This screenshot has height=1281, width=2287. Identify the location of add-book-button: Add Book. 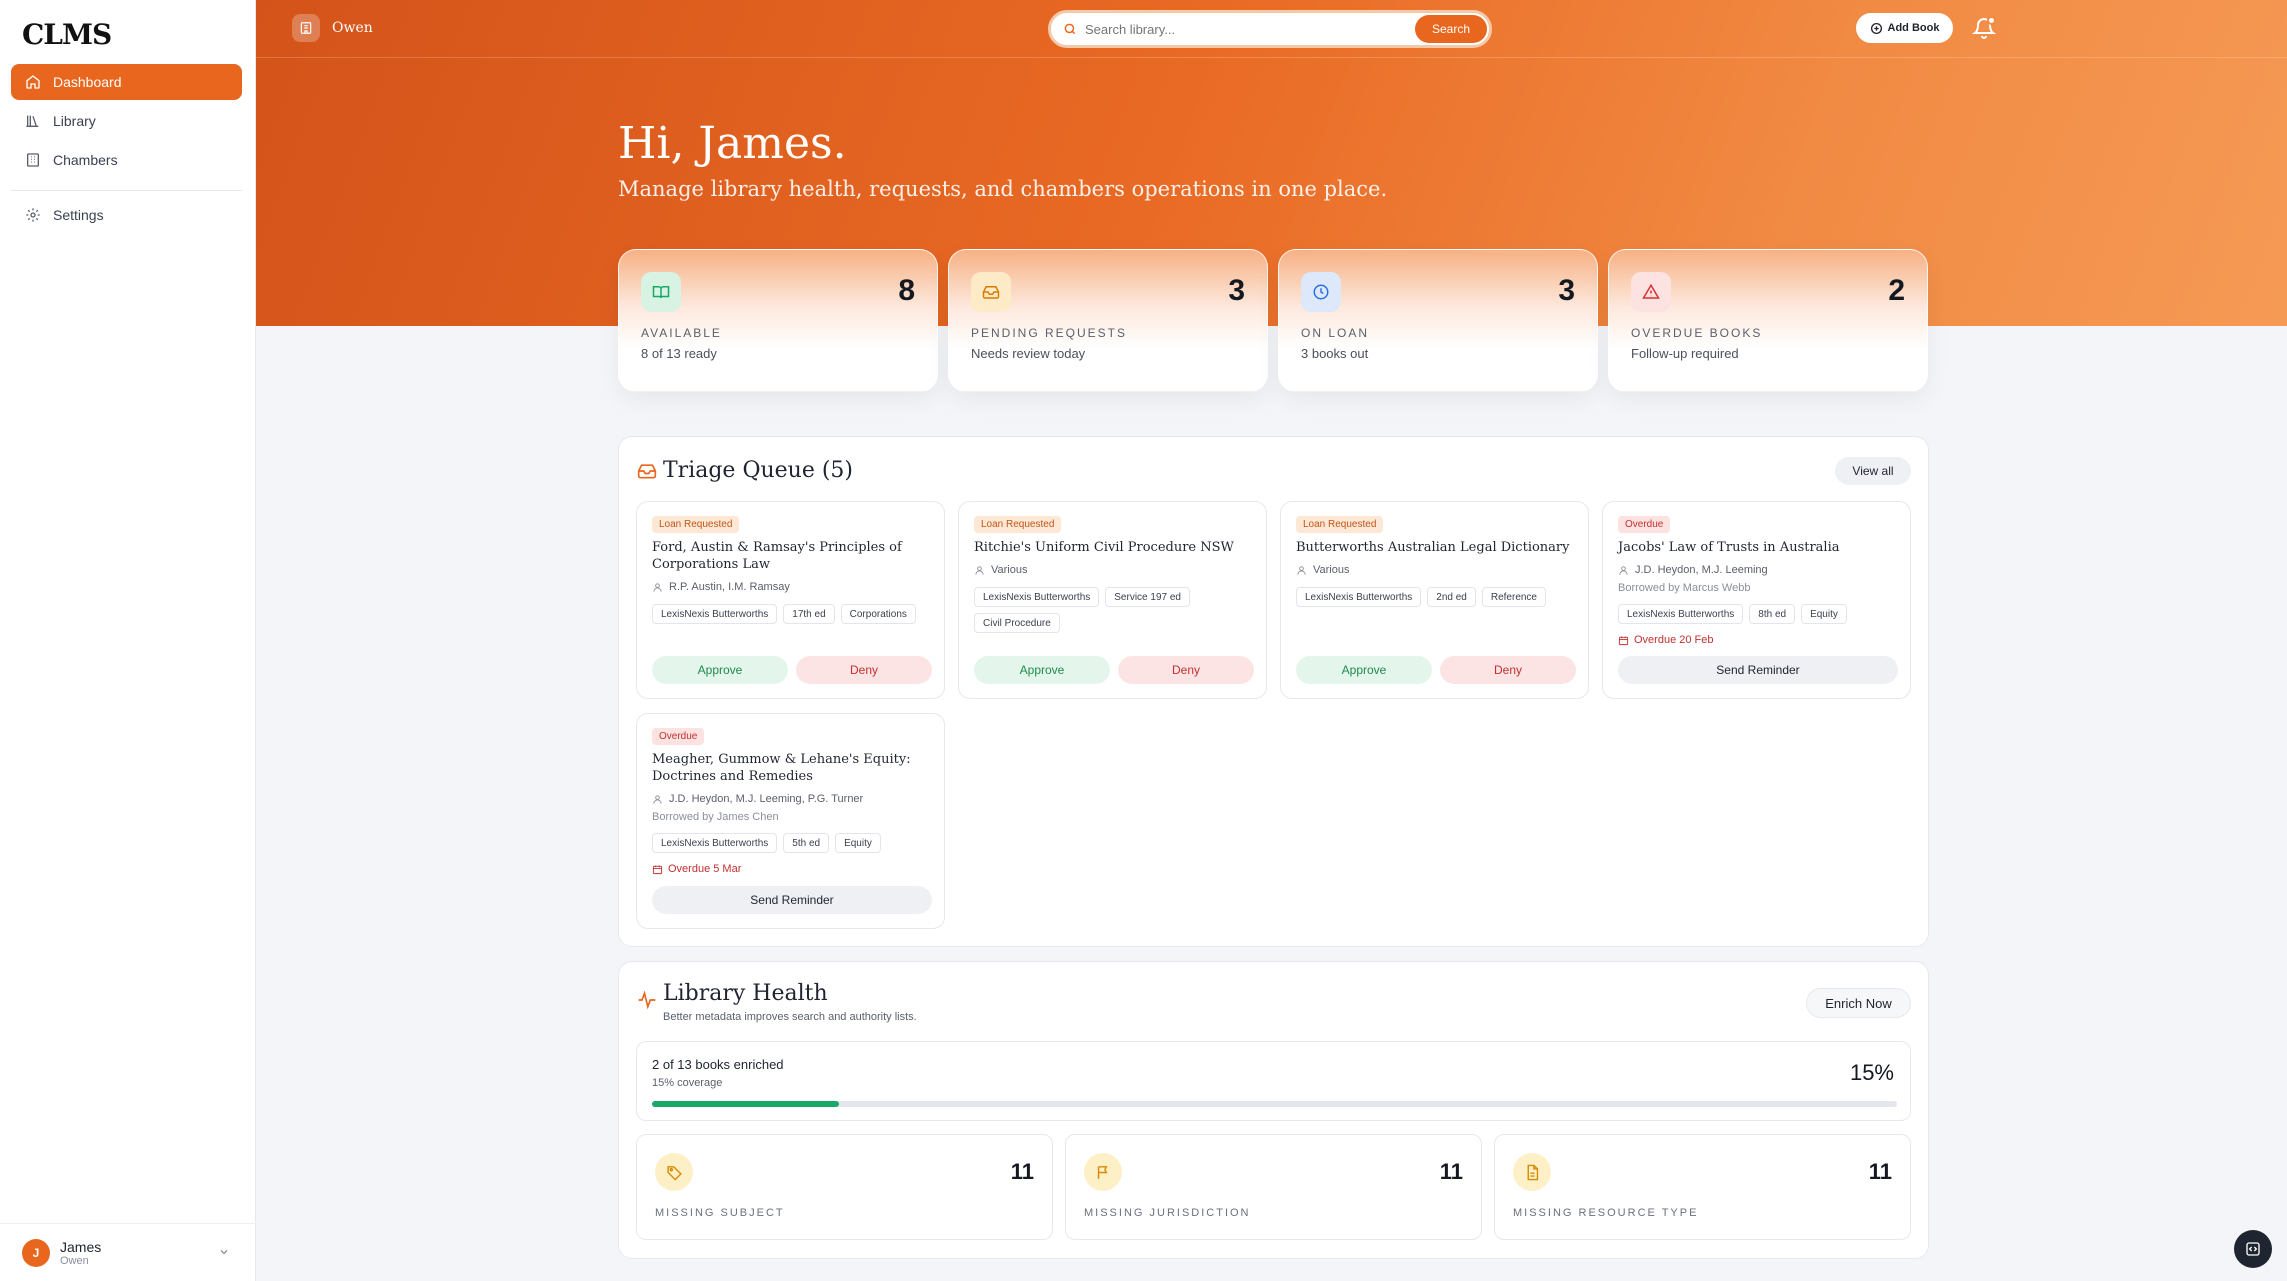
(1904, 28).